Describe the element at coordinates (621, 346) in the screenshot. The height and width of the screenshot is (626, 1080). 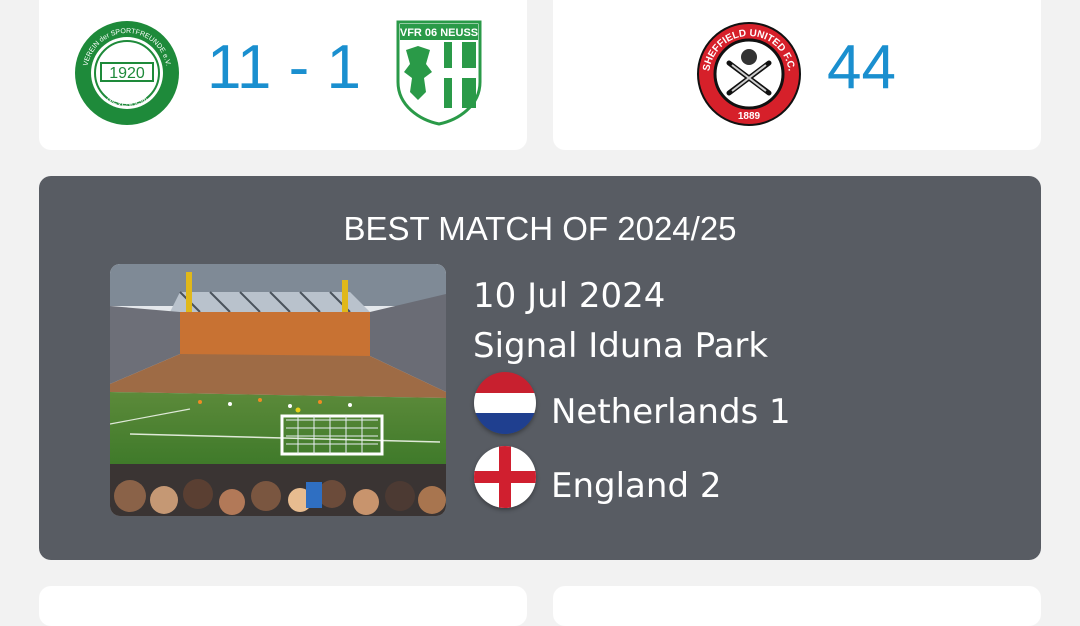
I see `match-venue: Signal Iduna Park` at that location.